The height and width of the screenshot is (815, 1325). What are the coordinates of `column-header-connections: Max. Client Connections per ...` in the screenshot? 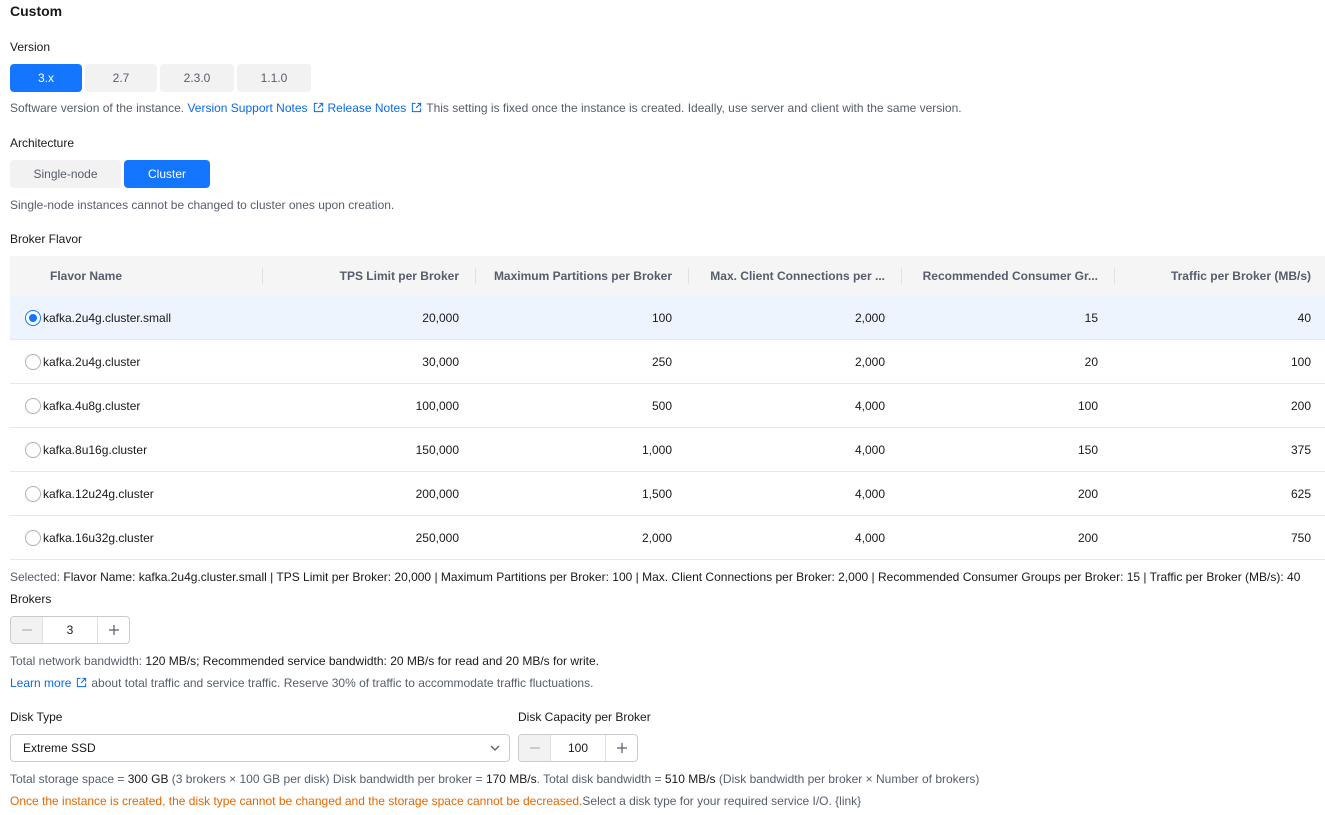 It's located at (794, 276).